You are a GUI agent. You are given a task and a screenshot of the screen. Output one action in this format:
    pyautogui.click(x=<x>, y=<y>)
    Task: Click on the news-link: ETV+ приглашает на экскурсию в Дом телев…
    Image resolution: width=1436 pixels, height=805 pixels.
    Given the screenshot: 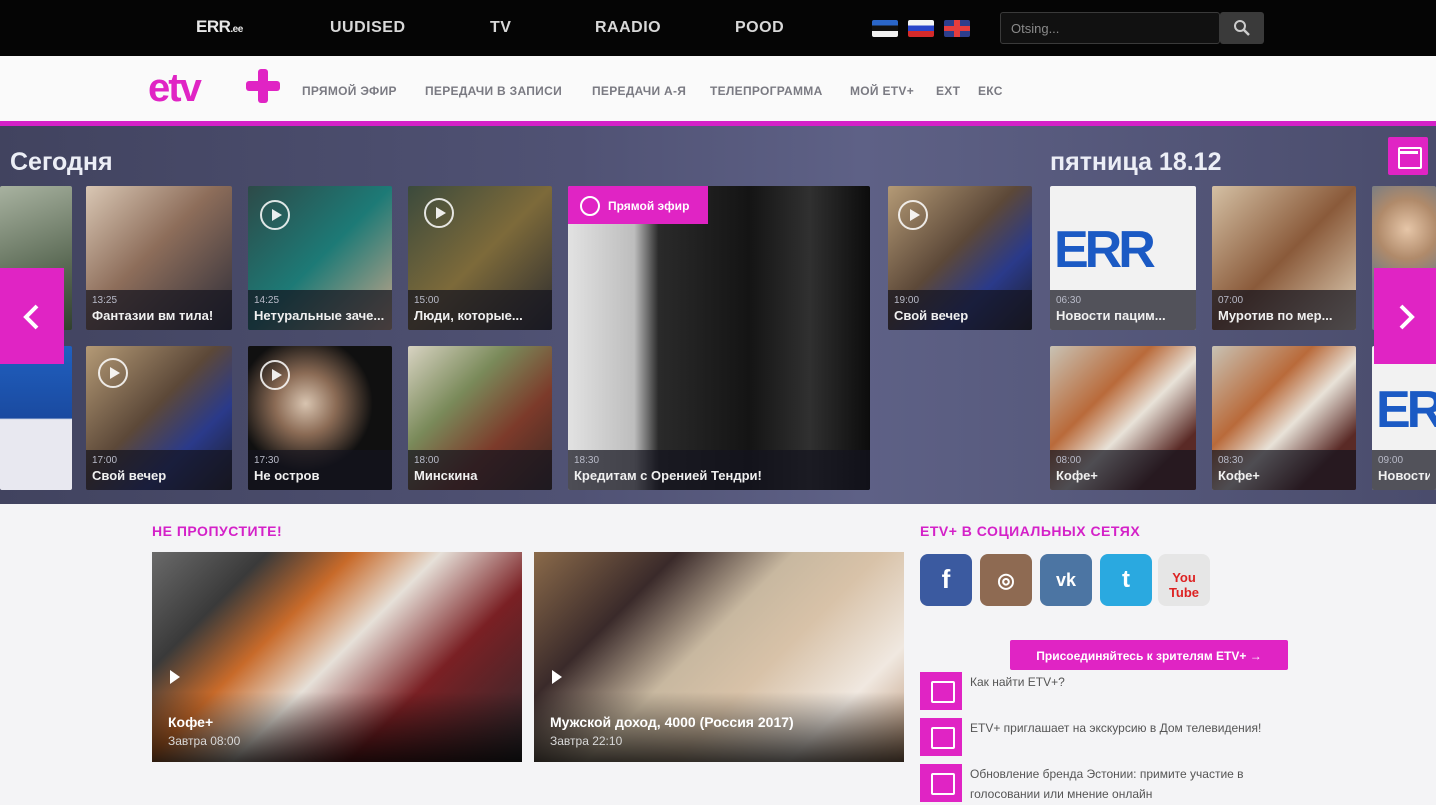 What is the action you would take?
    pyautogui.click(x=1120, y=728)
    